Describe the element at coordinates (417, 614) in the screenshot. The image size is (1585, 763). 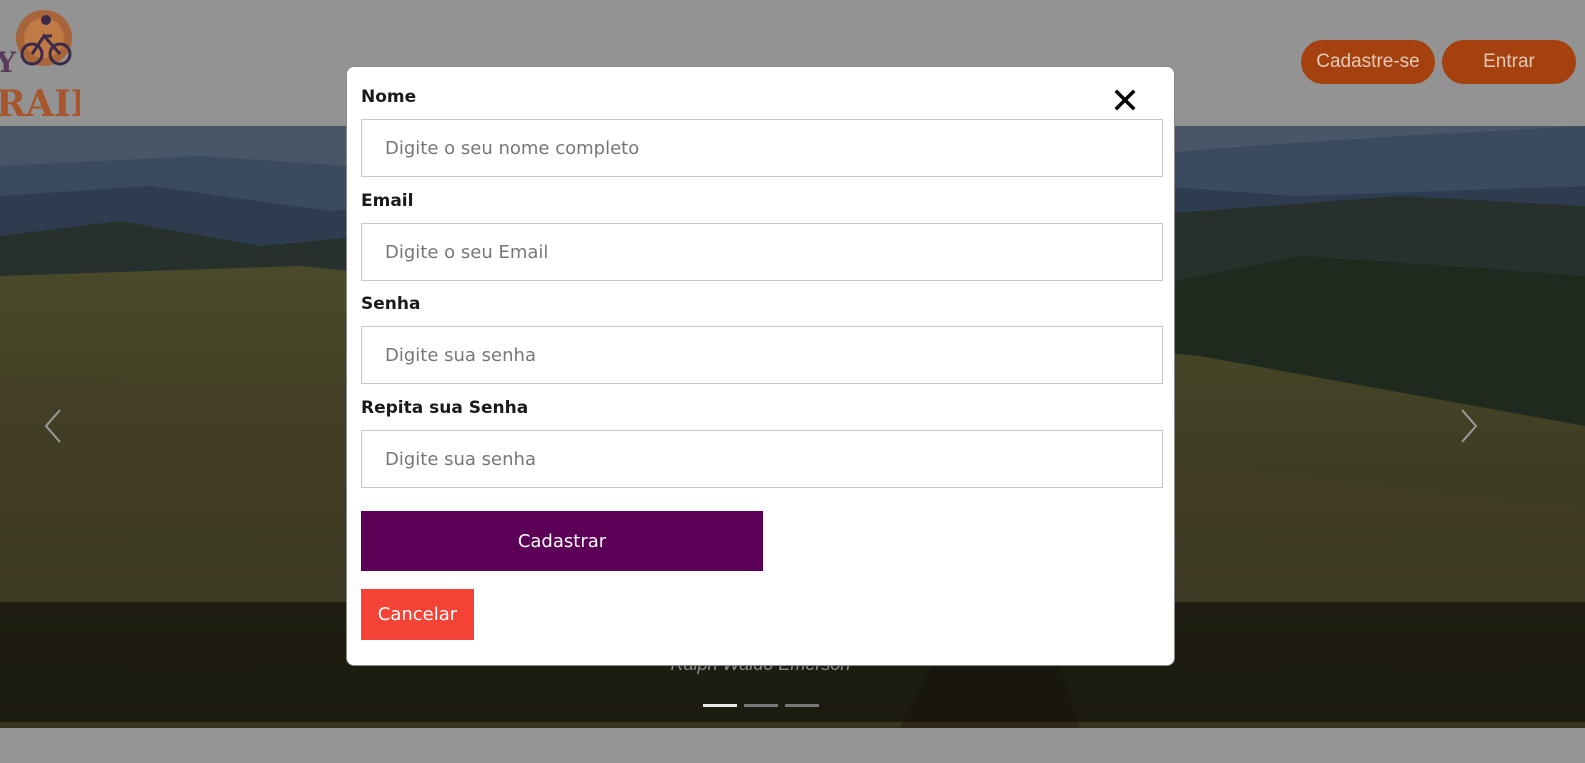
I see `cancel-button: Cancelar` at that location.